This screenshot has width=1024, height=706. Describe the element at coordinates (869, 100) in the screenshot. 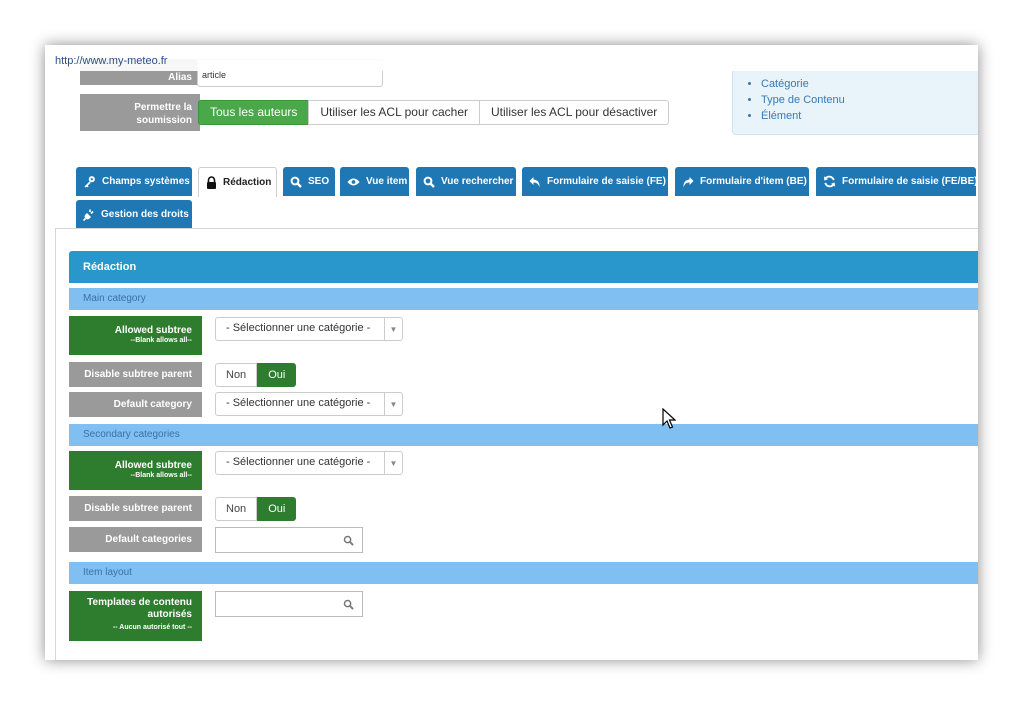

I see `info-item-content-type: Type de Contenu` at that location.